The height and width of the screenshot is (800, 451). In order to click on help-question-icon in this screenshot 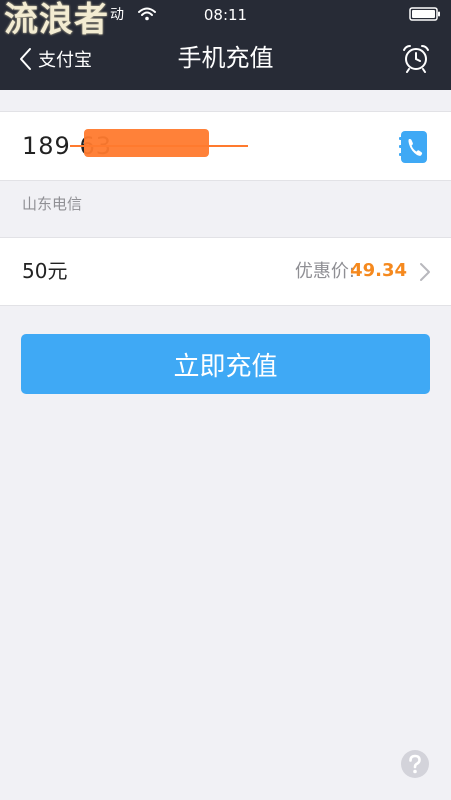, I will do `click(415, 764)`.